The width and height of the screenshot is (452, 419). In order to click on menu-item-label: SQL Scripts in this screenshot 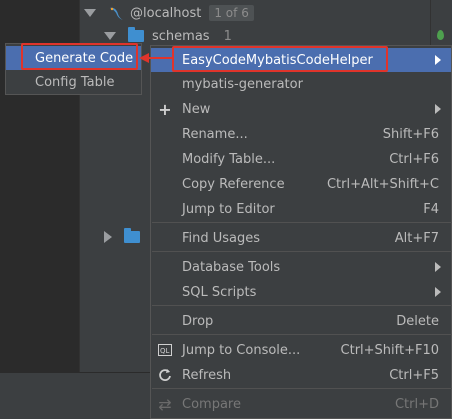, I will do `click(219, 292)`.